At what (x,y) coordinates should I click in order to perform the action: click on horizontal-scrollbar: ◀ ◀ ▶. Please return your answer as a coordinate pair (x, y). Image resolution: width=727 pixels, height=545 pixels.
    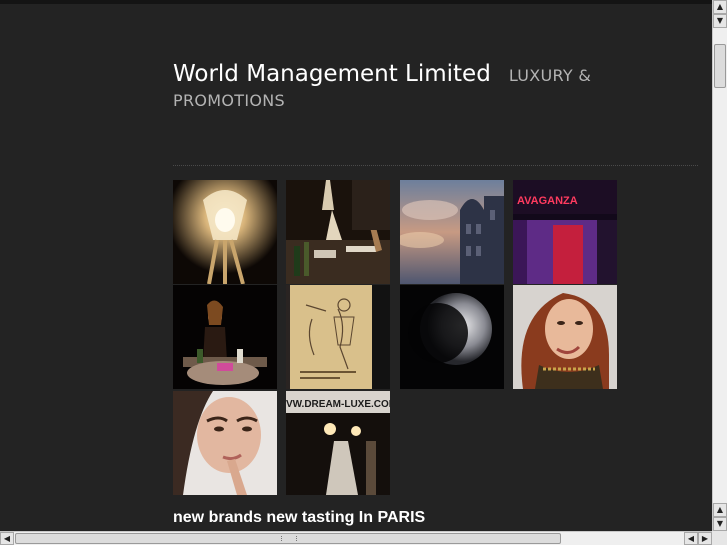
    Looking at the image, I should click on (356, 538).